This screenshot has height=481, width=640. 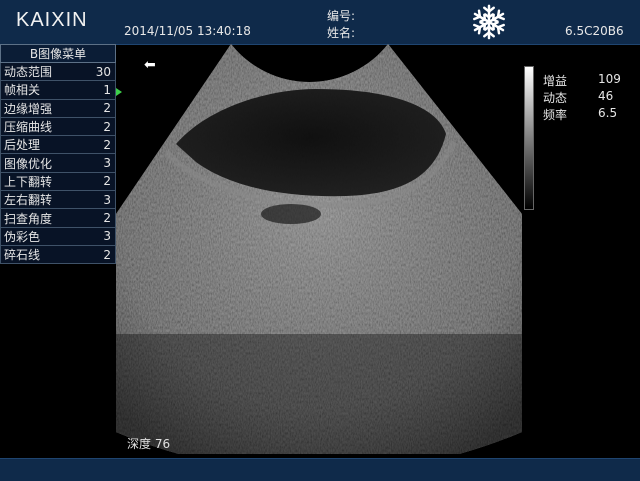 What do you see at coordinates (555, 98) in the screenshot?
I see `param-label: 动态` at bounding box center [555, 98].